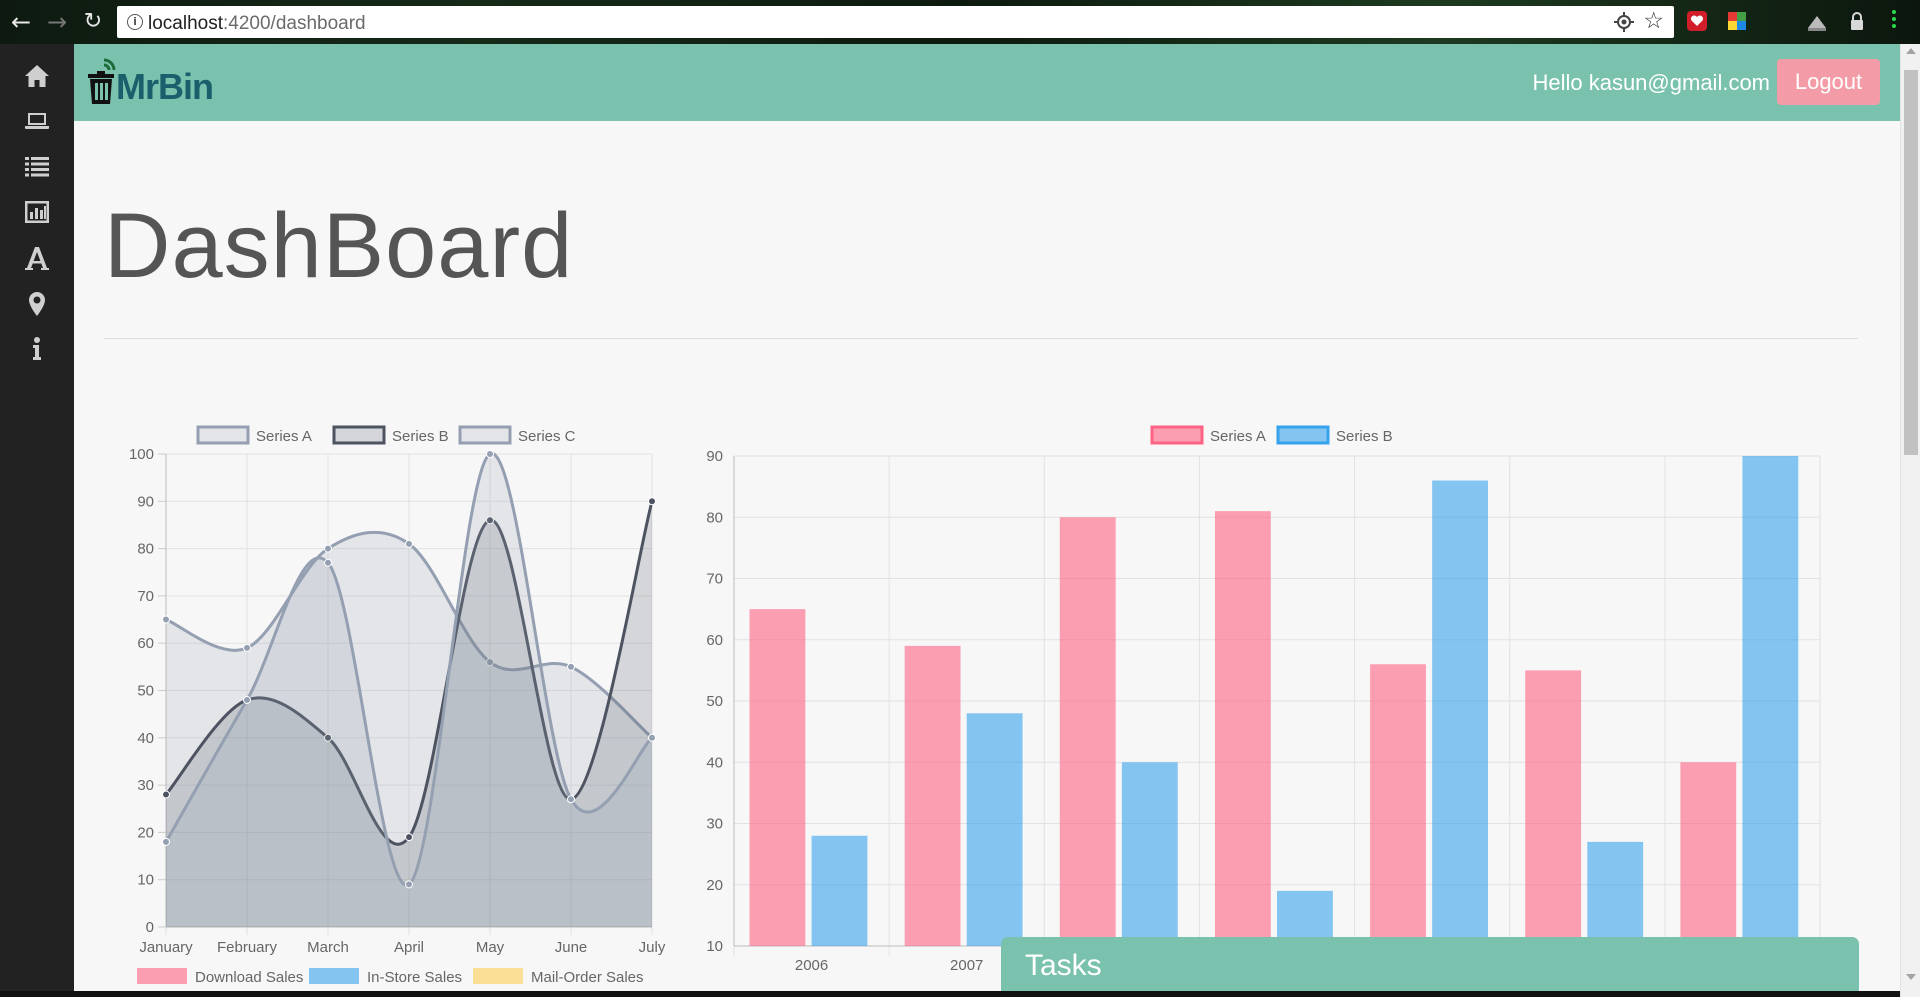  What do you see at coordinates (1430, 967) in the screenshot?
I see `tasks-panel: Tasks` at bounding box center [1430, 967].